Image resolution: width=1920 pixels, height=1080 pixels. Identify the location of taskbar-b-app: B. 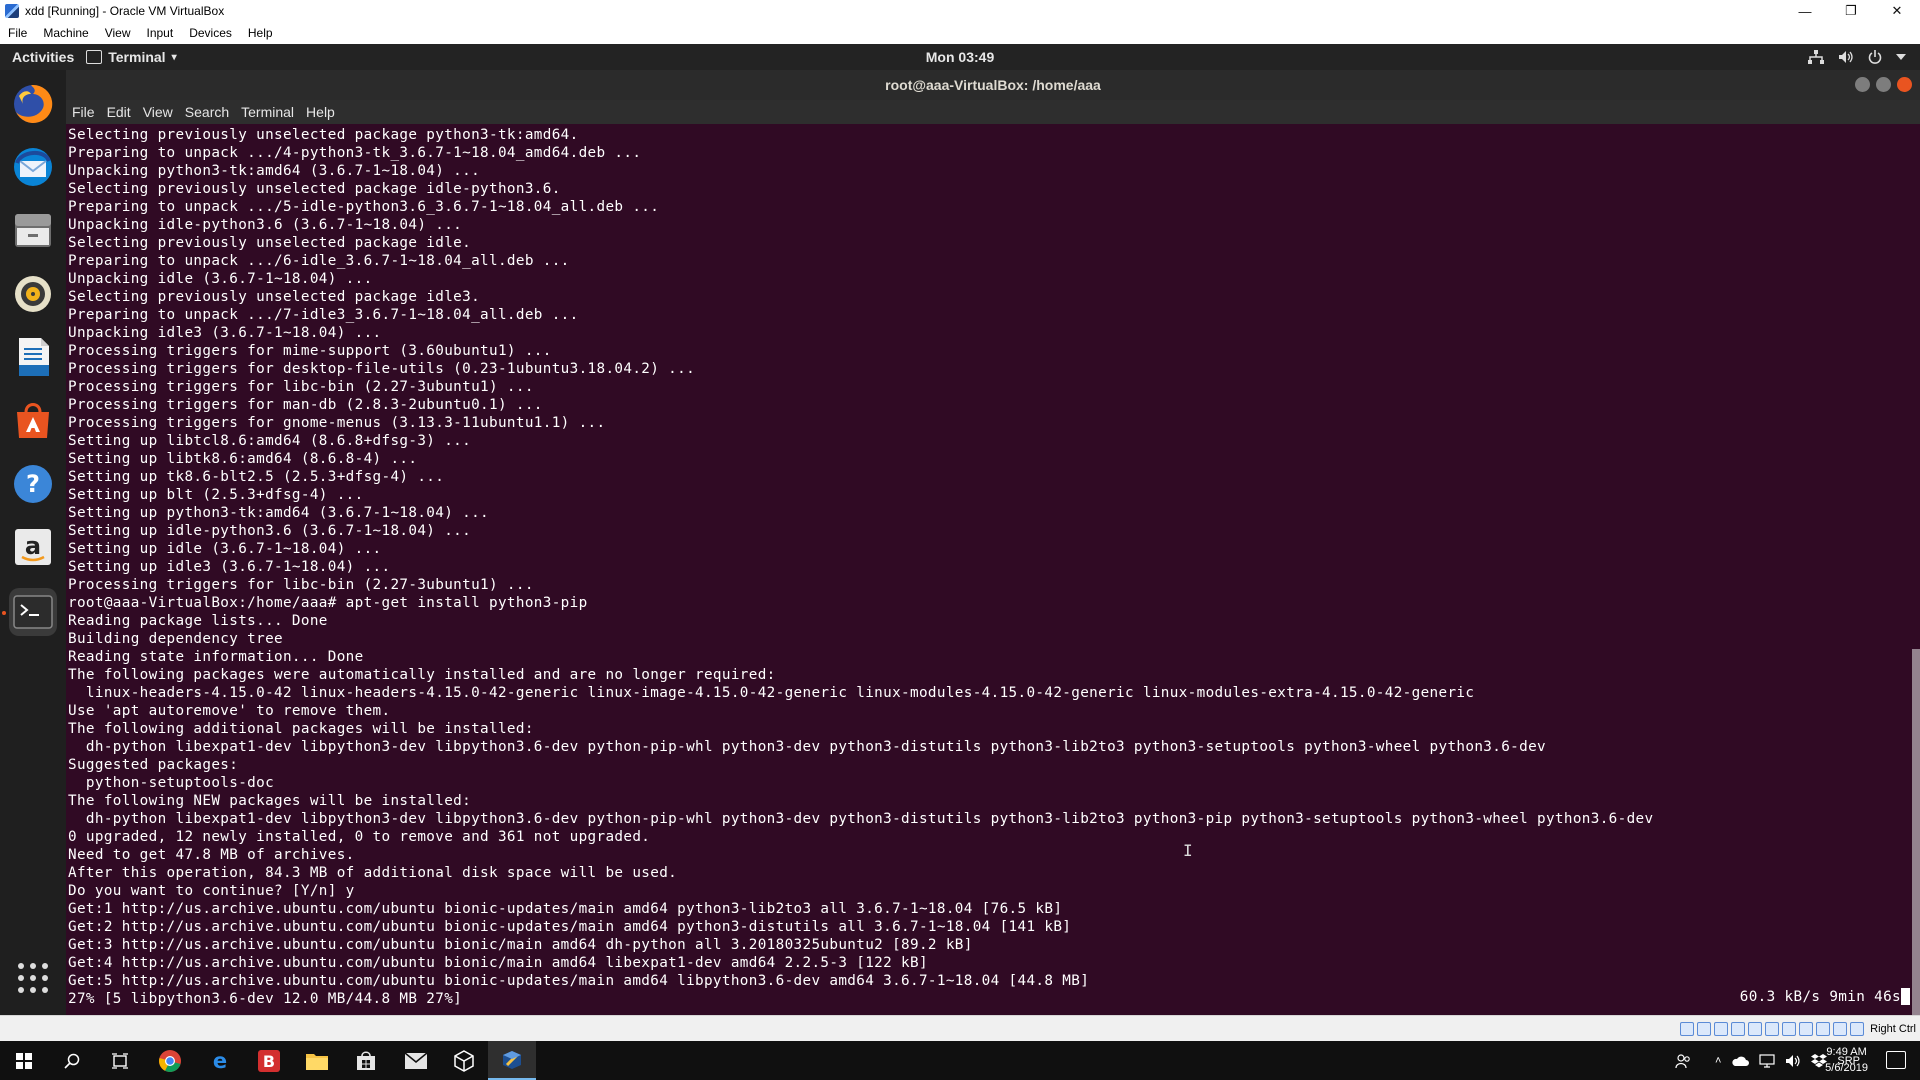
(269, 1060).